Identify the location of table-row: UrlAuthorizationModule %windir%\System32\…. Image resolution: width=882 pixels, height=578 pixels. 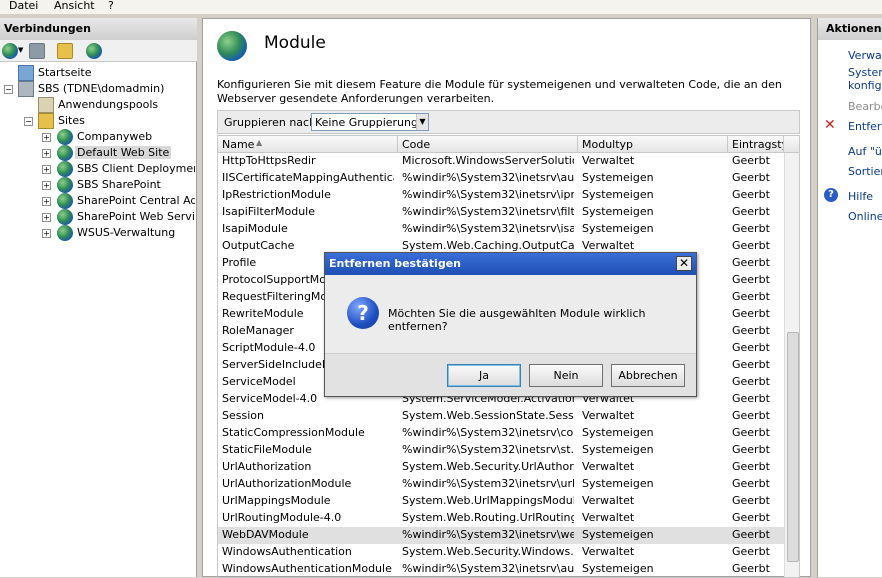
(501, 484).